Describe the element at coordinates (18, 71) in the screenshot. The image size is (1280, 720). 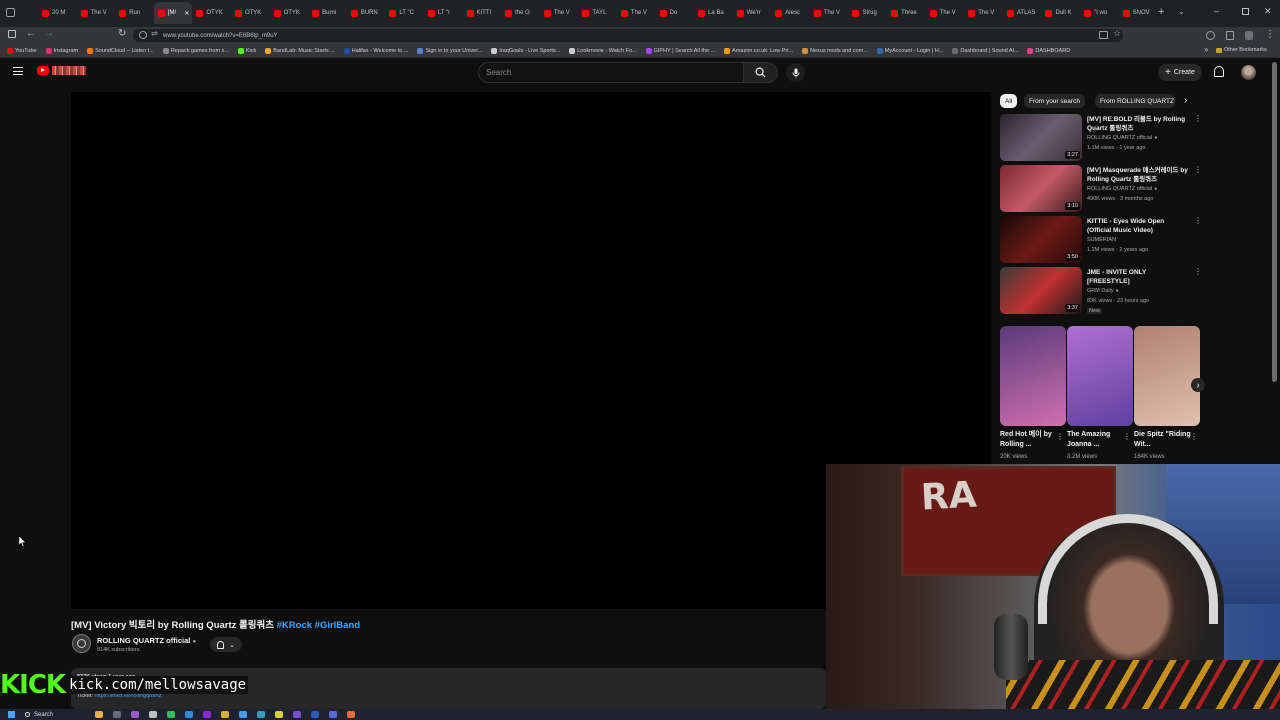
I see `hamburger-menu-icon` at that location.